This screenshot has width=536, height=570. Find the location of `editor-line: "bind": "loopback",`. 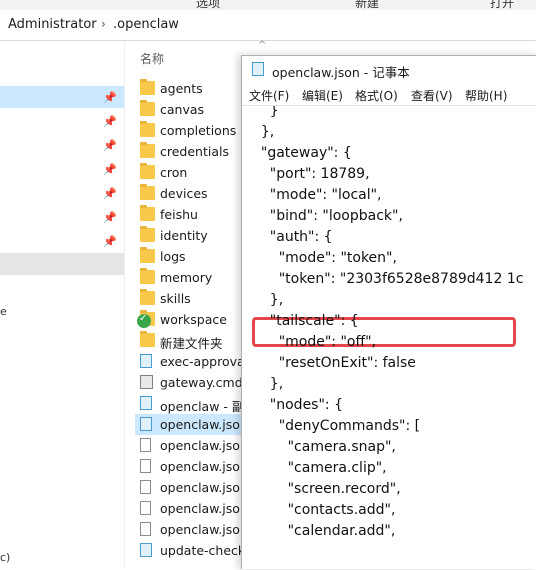

editor-line: "bind": "loopback", is located at coordinates (327, 216).